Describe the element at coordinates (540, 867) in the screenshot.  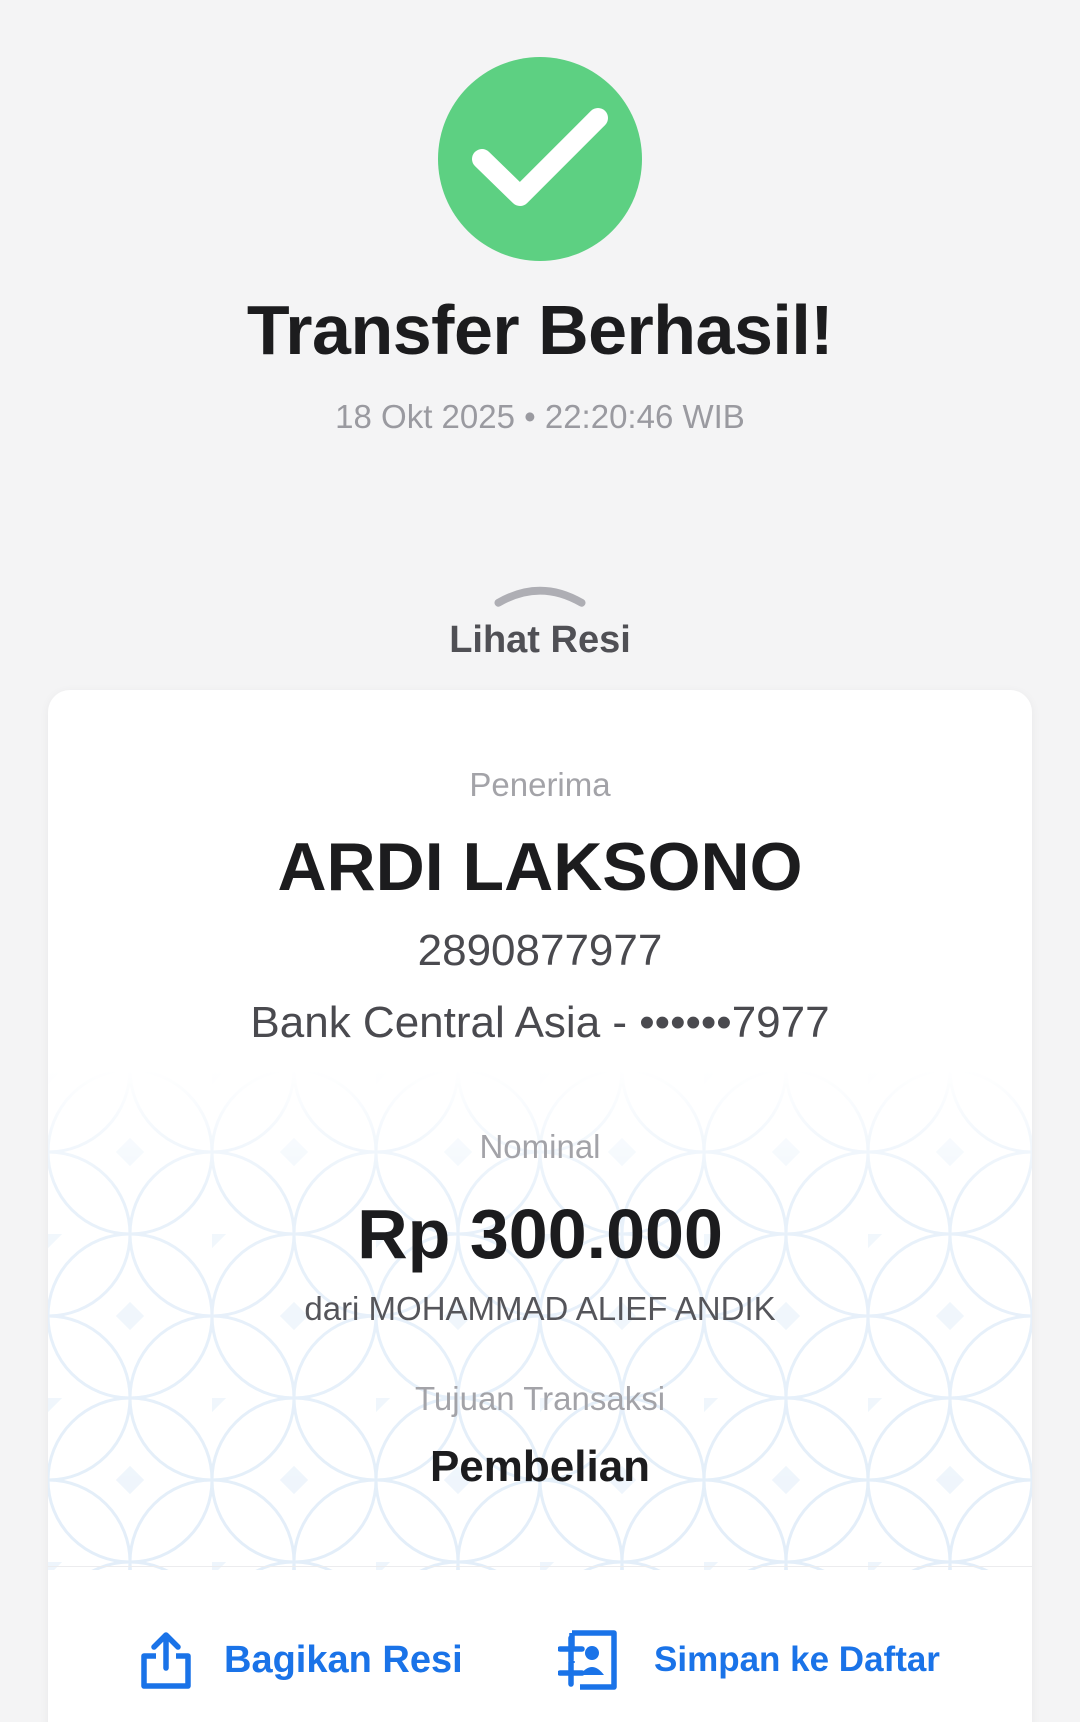
I see `recipient-name: ARDI LAKSONO` at that location.